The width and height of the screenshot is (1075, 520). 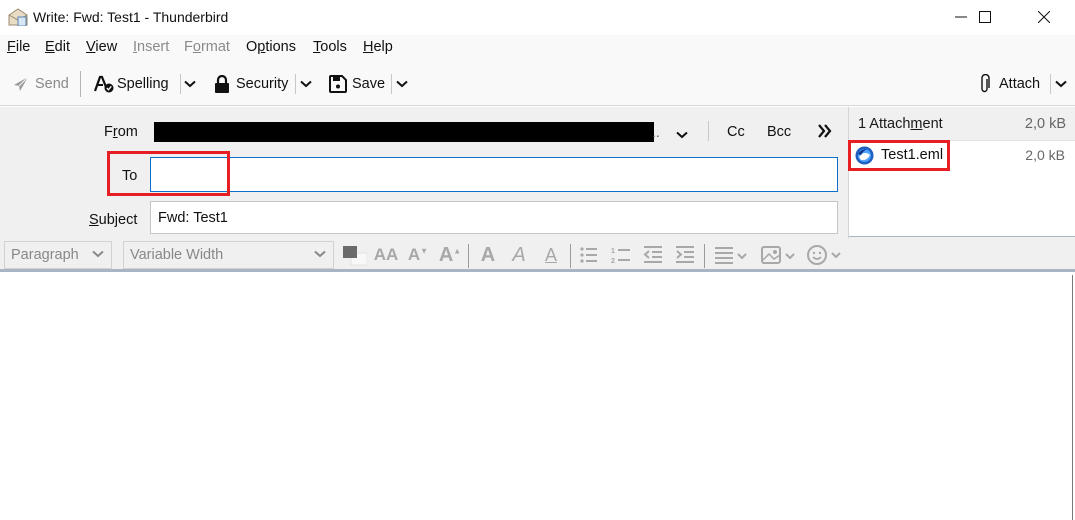 I want to click on menu-format: Format, so click(x=207, y=47).